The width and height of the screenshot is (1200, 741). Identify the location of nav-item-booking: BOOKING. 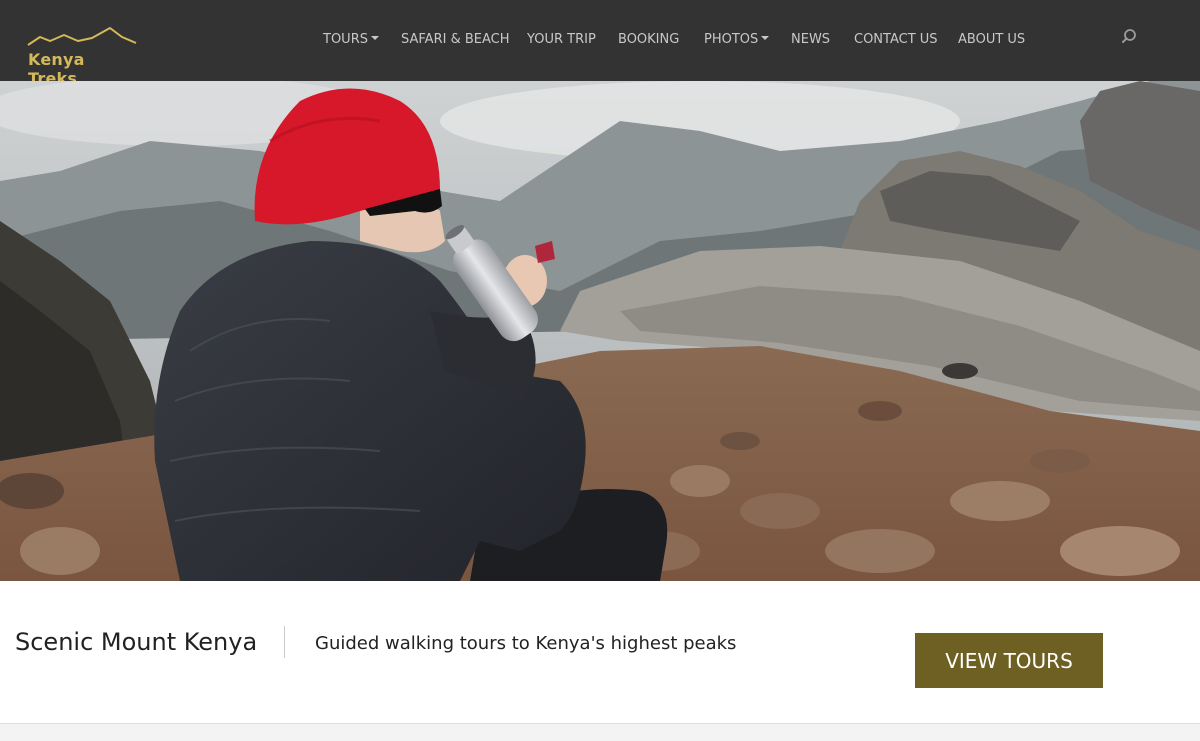
(648, 39).